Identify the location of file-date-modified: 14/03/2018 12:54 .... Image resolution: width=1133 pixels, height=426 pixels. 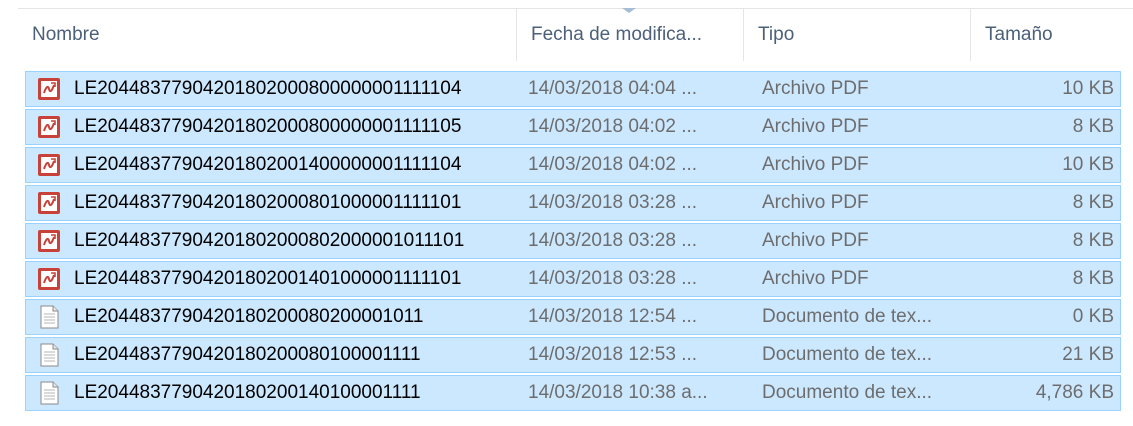
(613, 316).